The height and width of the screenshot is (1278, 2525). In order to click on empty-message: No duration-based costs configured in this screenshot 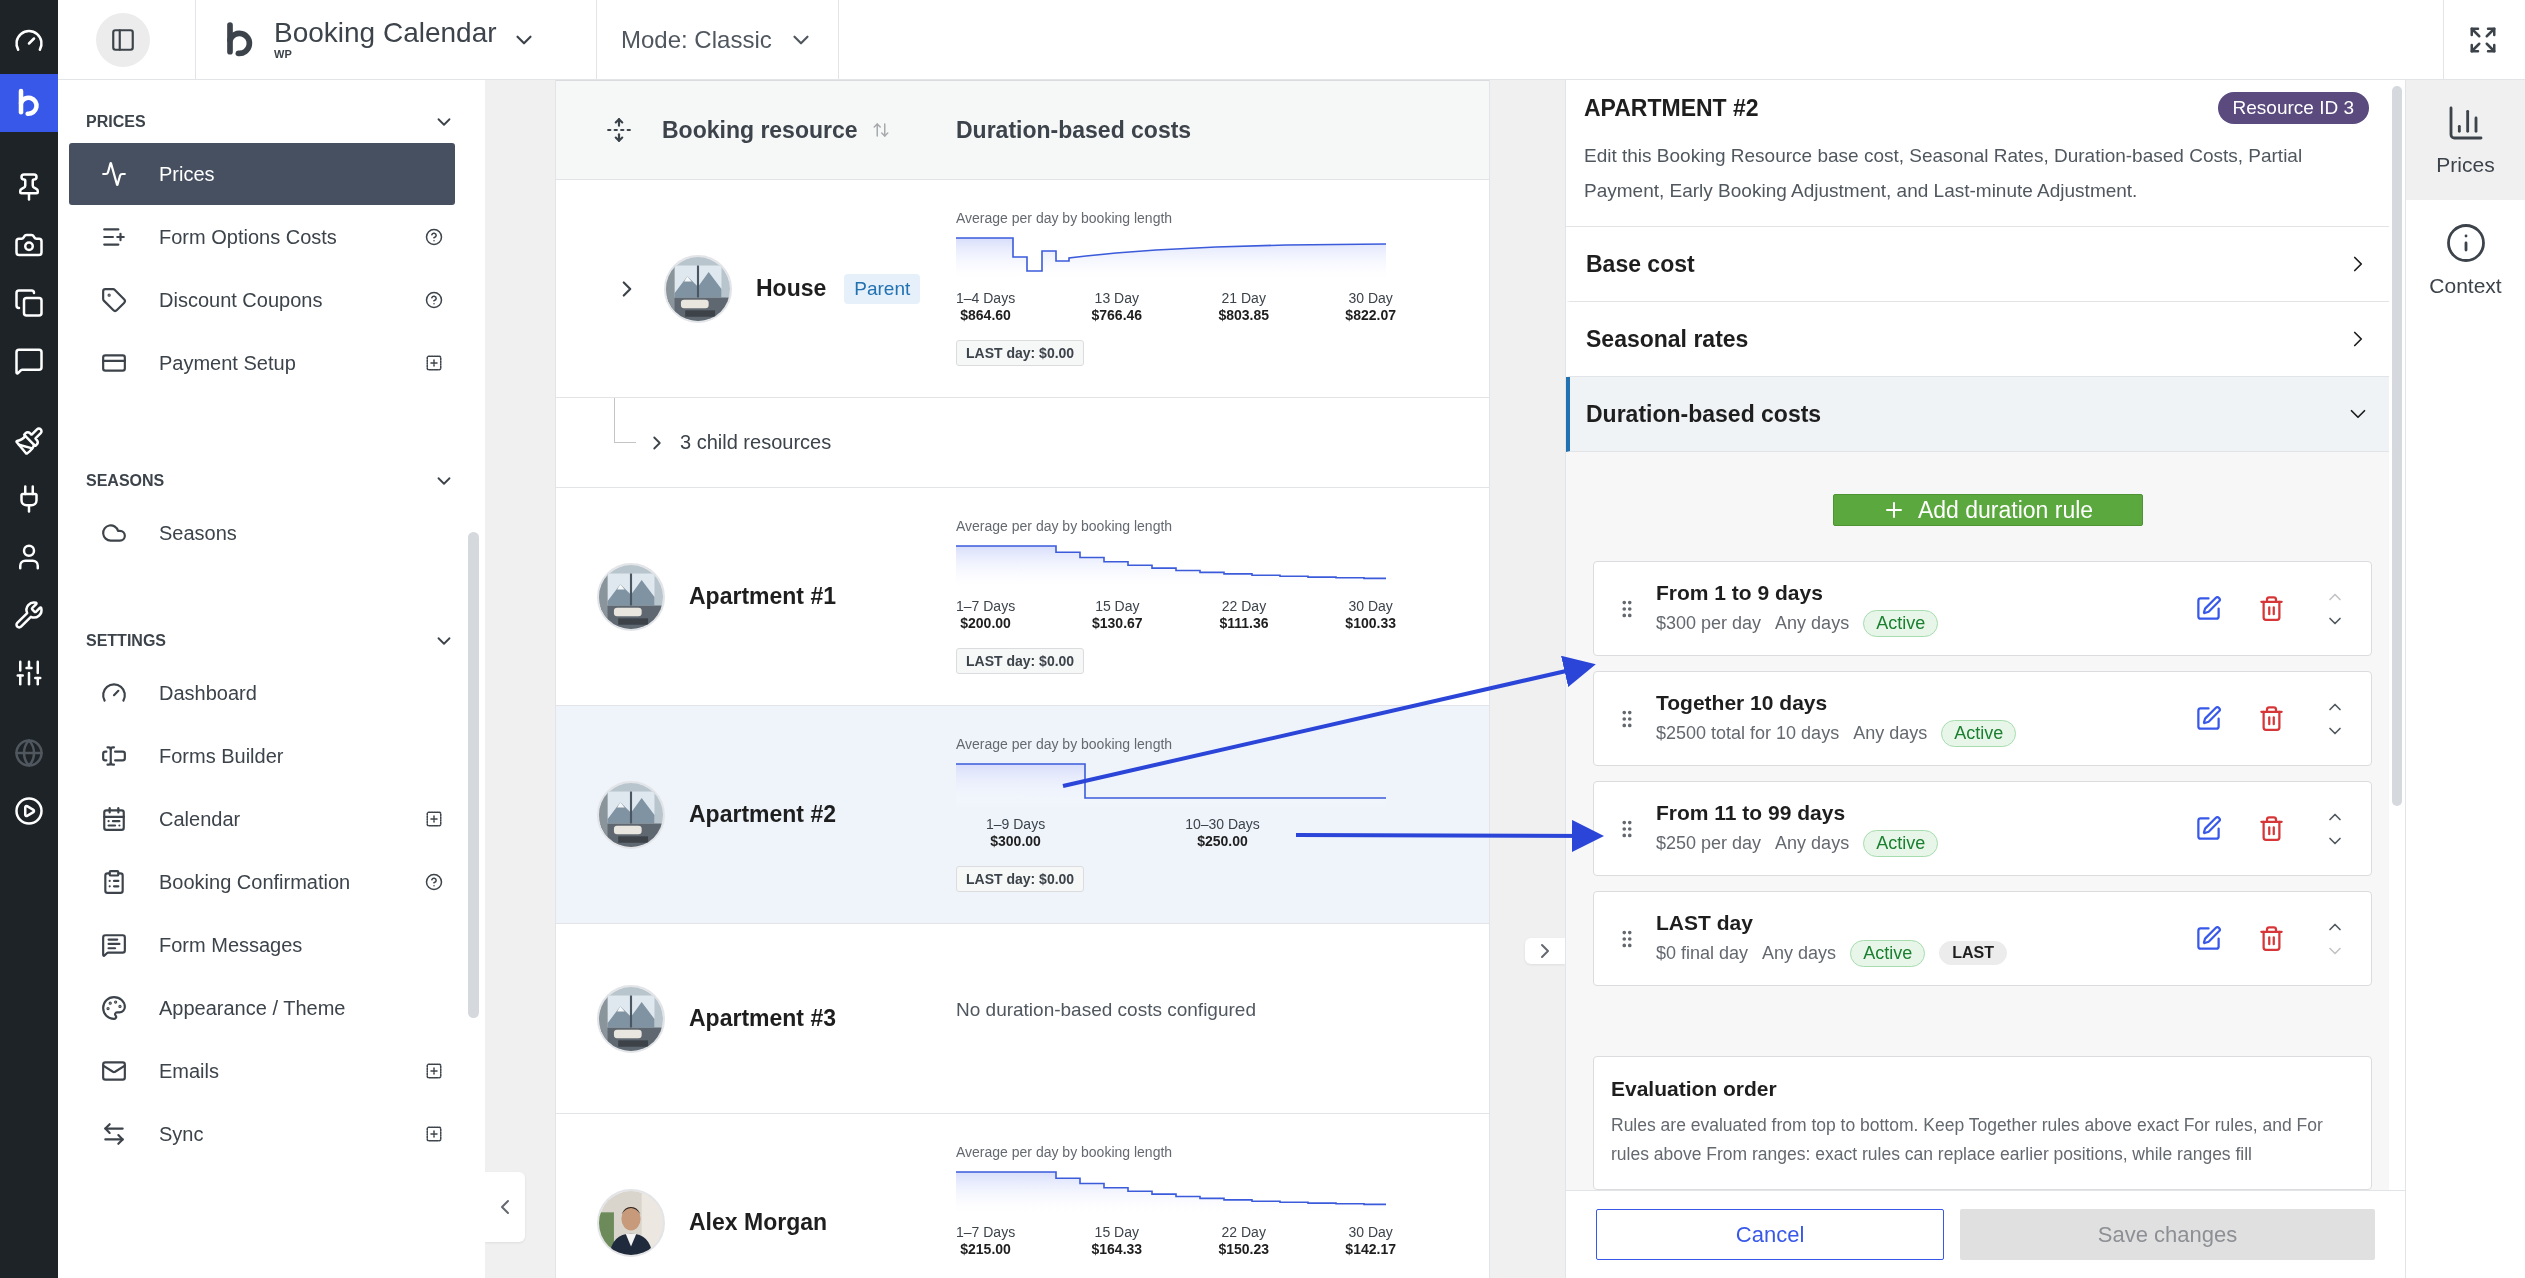, I will do `click(1106, 1009)`.